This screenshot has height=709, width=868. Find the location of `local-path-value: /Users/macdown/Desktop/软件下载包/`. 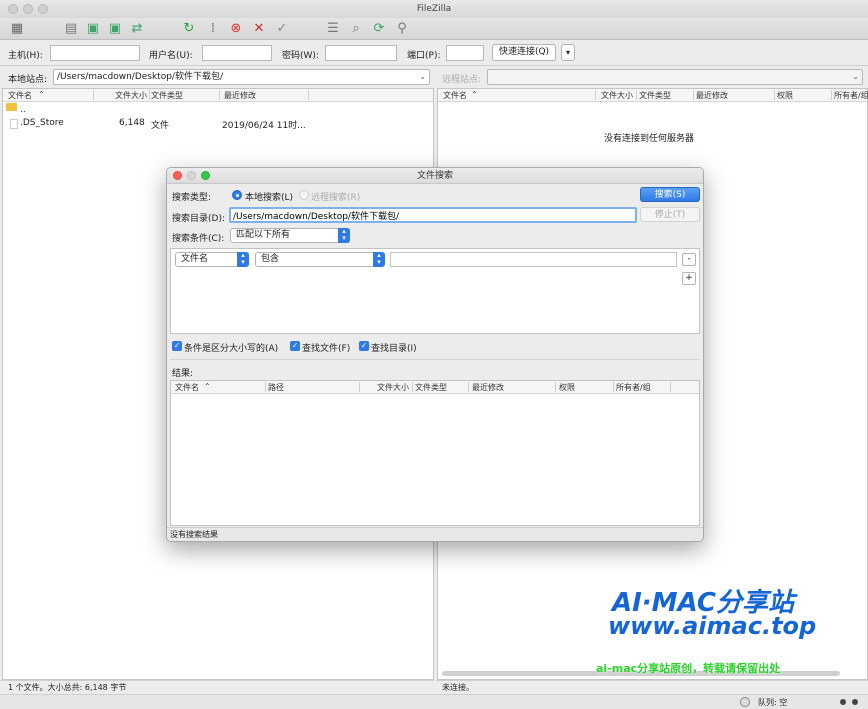

local-path-value: /Users/macdown/Desktop/软件下载包/ is located at coordinates (140, 77).